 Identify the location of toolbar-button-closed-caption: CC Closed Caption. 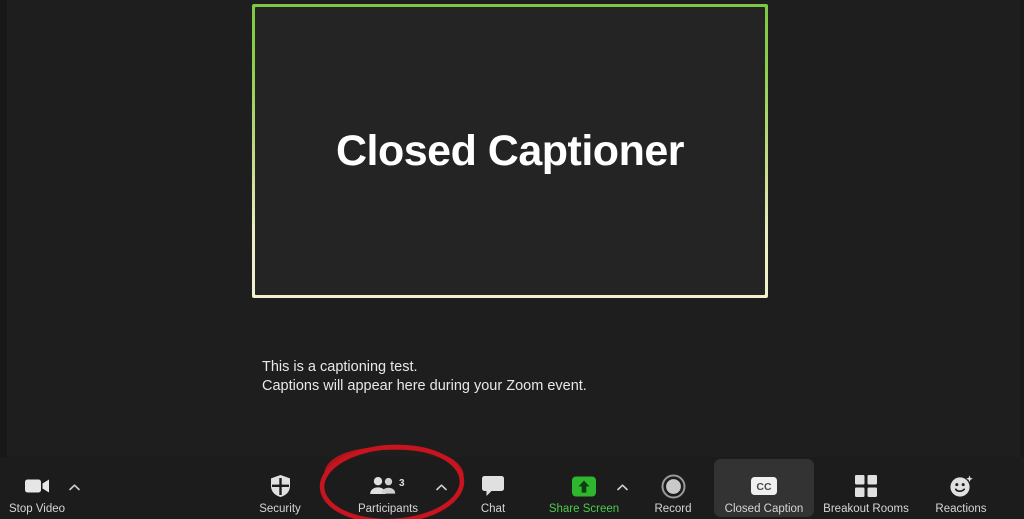
(764, 490).